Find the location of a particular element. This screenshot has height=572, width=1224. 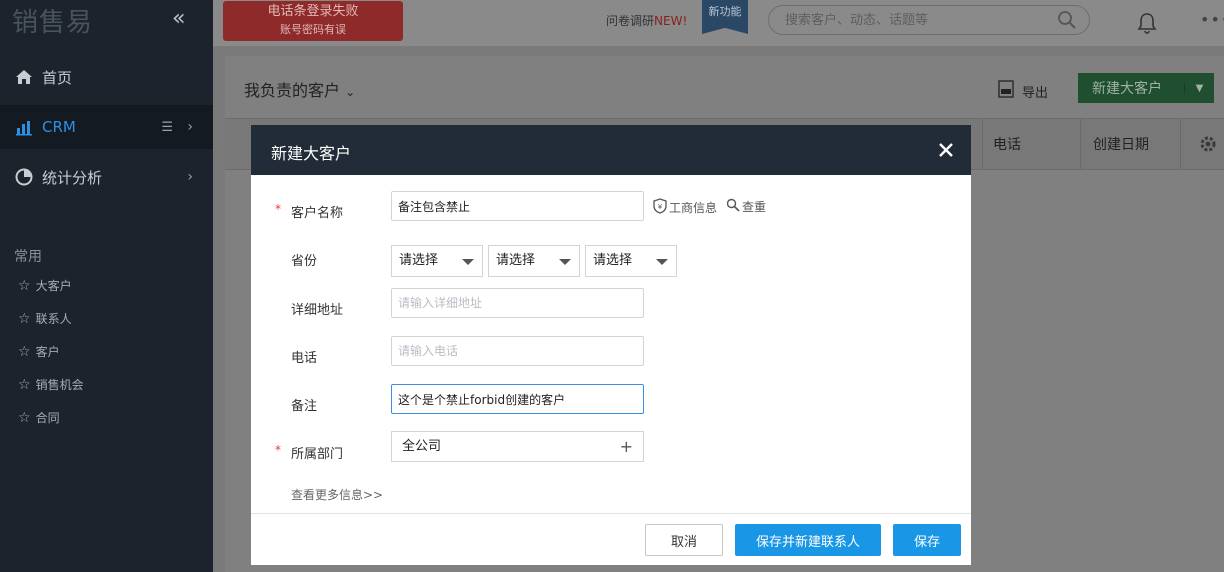

favorites-section-title: 常用 is located at coordinates (28, 257).